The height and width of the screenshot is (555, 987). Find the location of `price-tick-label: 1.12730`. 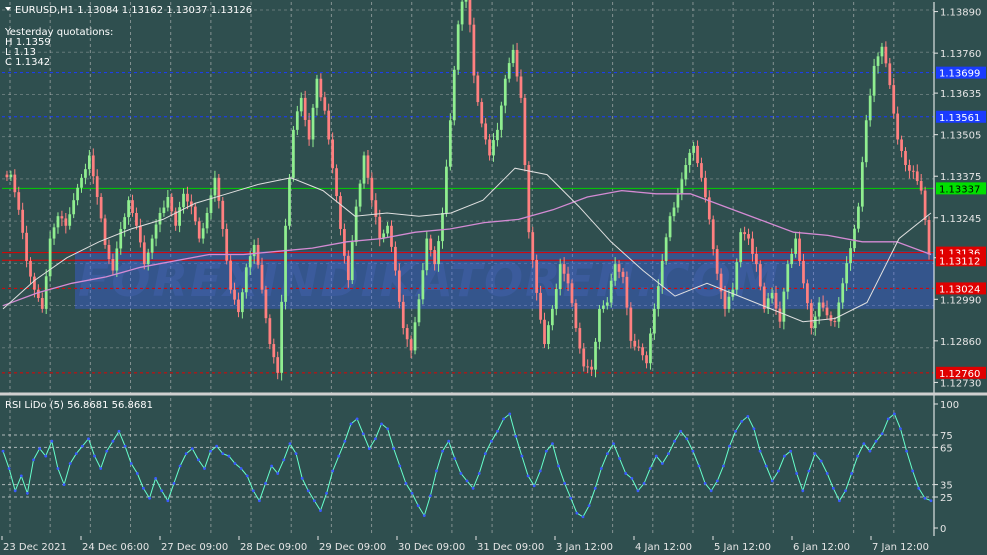

price-tick-label: 1.12730 is located at coordinates (960, 383).